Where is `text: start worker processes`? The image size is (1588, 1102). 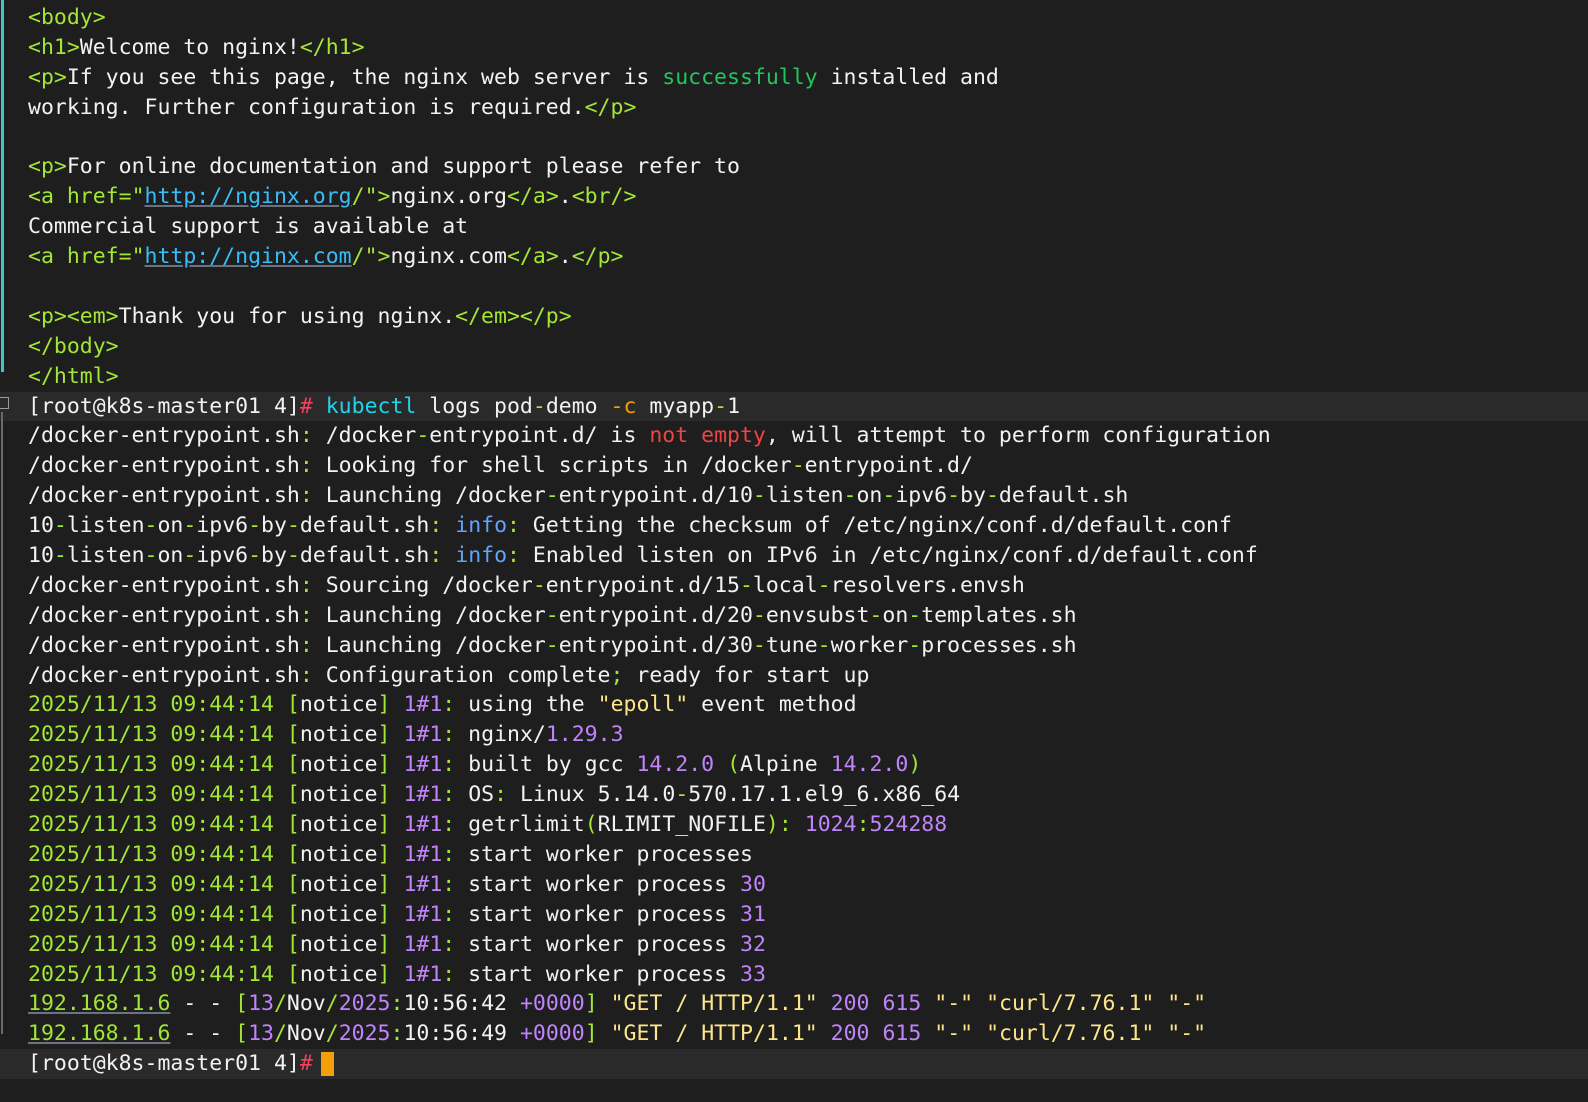
text: start worker processes is located at coordinates (604, 854).